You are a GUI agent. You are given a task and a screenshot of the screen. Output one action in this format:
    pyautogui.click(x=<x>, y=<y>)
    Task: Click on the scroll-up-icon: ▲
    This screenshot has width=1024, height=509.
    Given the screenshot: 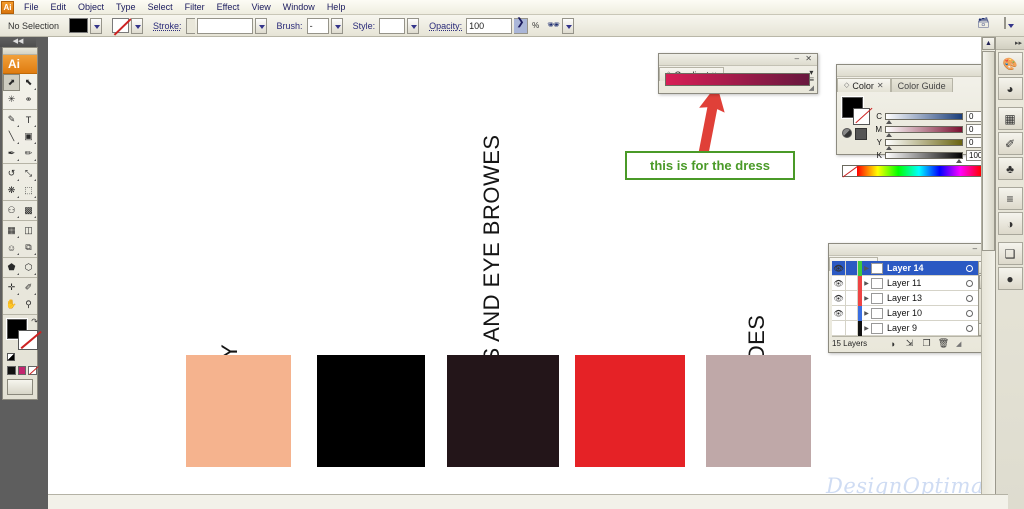 What is the action you would take?
    pyautogui.click(x=988, y=43)
    